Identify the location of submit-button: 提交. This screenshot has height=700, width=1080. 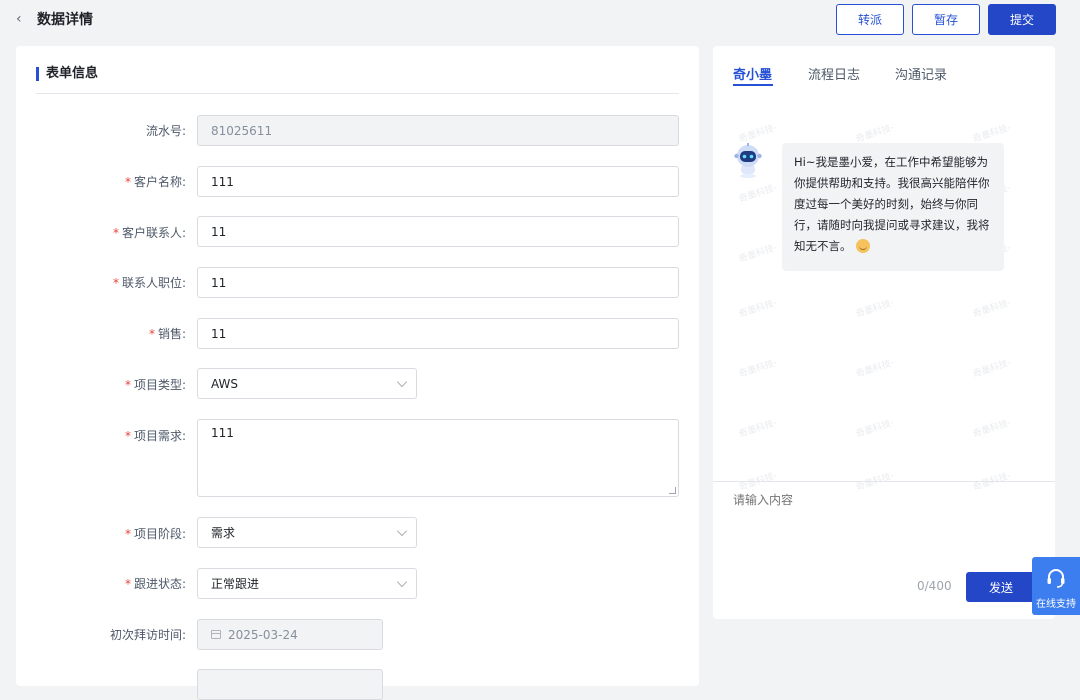
(1022, 19).